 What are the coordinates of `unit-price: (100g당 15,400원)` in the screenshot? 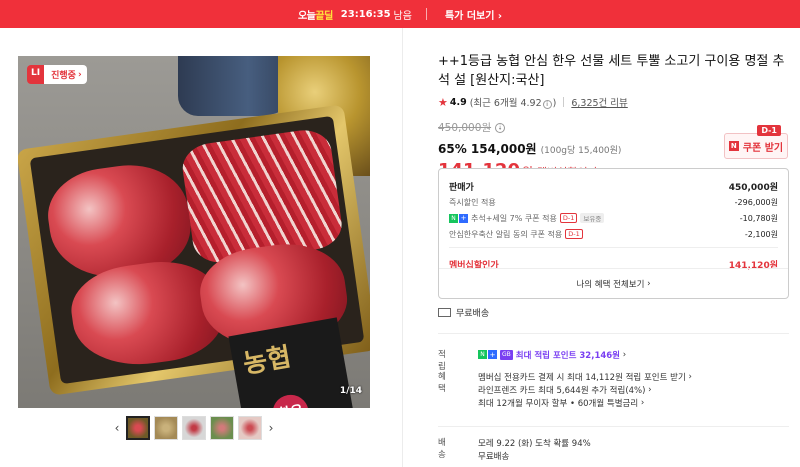 It's located at (581, 151).